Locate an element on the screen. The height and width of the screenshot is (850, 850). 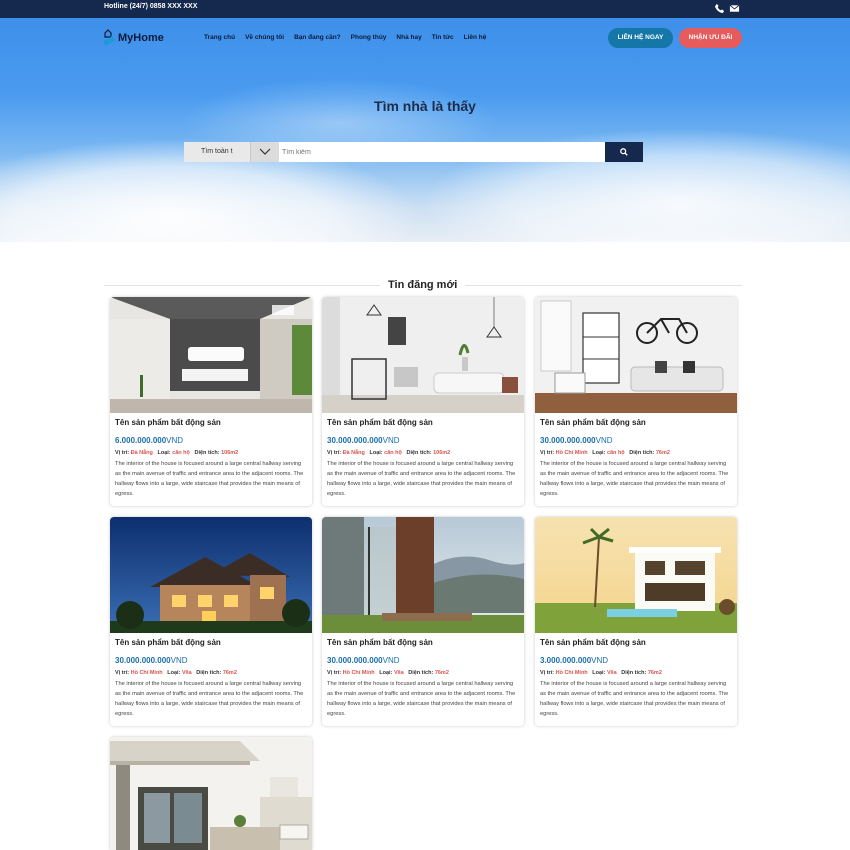
hotline-text: Hotline (24/7) 0858 XXX XXX is located at coordinates (151, 6).